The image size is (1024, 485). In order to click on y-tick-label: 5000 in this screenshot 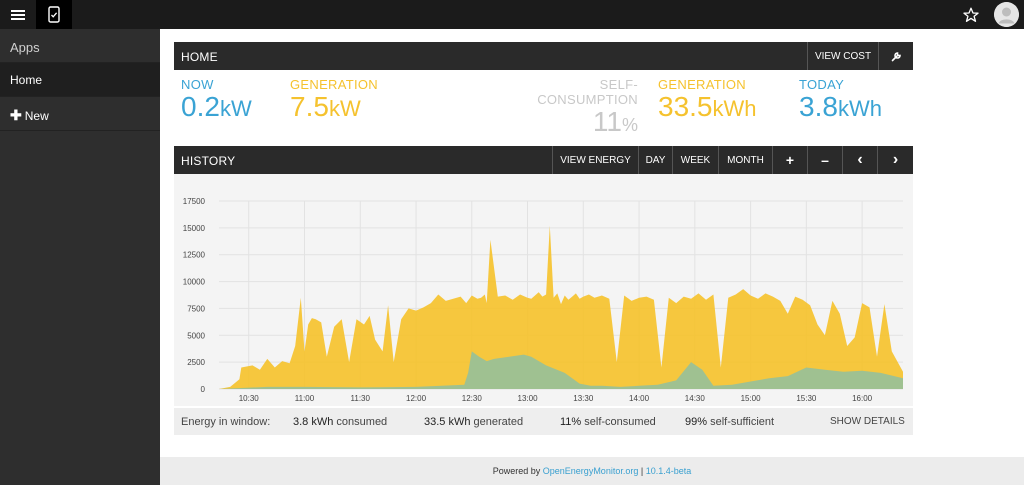, I will do `click(196, 335)`.